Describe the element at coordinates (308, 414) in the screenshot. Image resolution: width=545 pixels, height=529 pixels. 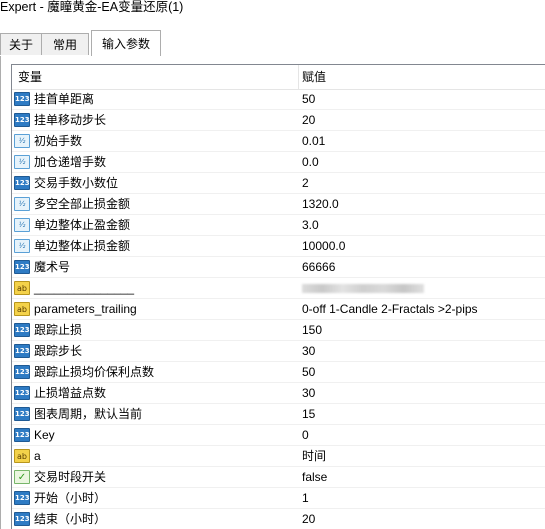
I see `parameter-value: 15` at that location.